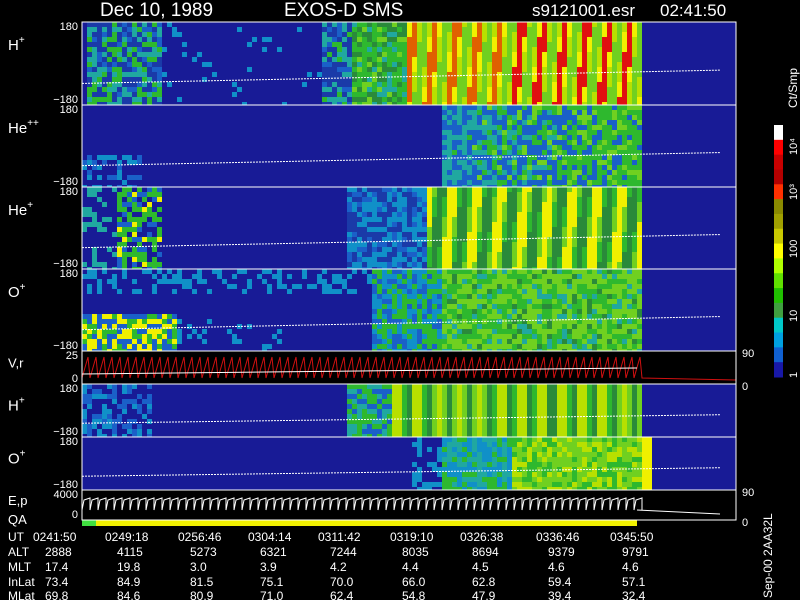 The height and width of the screenshot is (600, 800). What do you see at coordinates (72, 356) in the screenshot?
I see `y-tick-top: 25` at bounding box center [72, 356].